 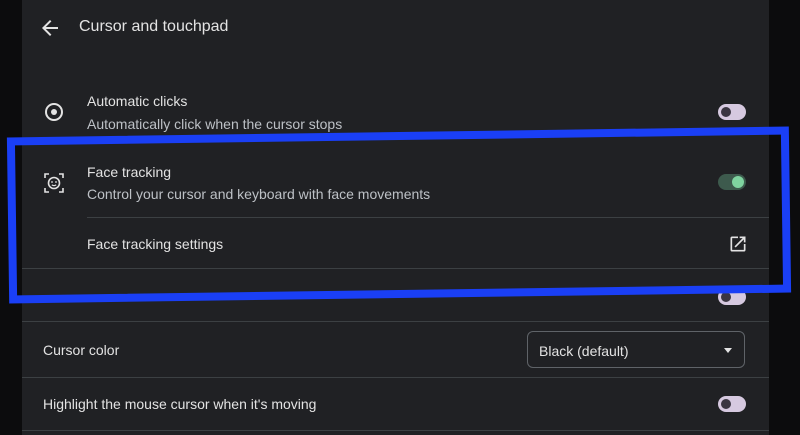 I want to click on page-header: Cursor and touchpad, so click(x=395, y=29).